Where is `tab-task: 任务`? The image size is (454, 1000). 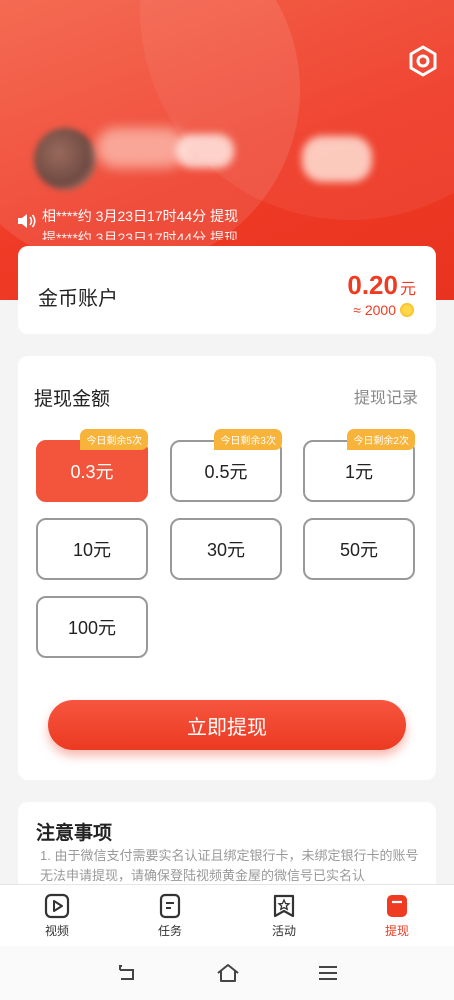
tab-task: 任务 is located at coordinates (170, 916).